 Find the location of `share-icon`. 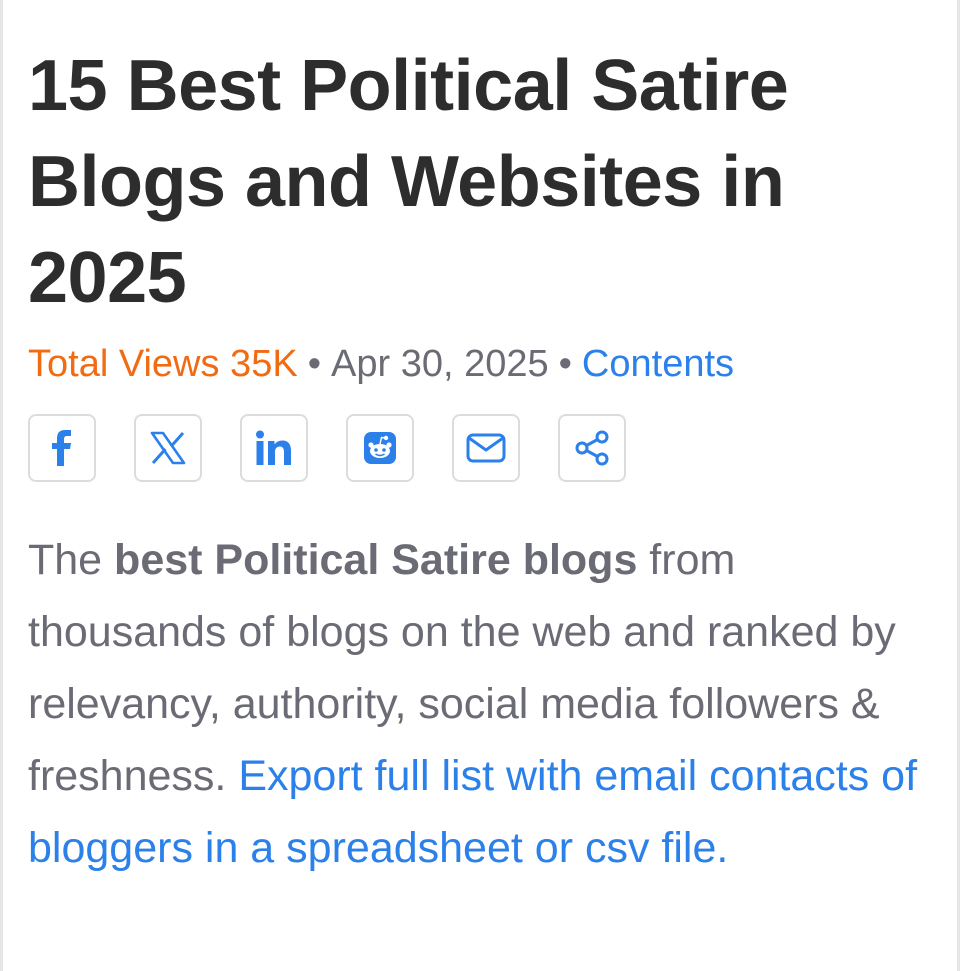

share-icon is located at coordinates (592, 448).